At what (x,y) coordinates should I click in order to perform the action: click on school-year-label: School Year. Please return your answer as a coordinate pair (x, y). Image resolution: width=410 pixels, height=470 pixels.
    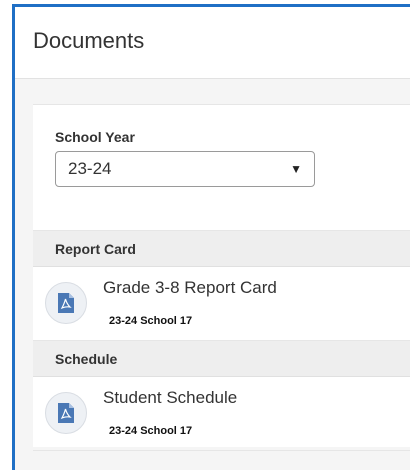
    Looking at the image, I should click on (95, 137).